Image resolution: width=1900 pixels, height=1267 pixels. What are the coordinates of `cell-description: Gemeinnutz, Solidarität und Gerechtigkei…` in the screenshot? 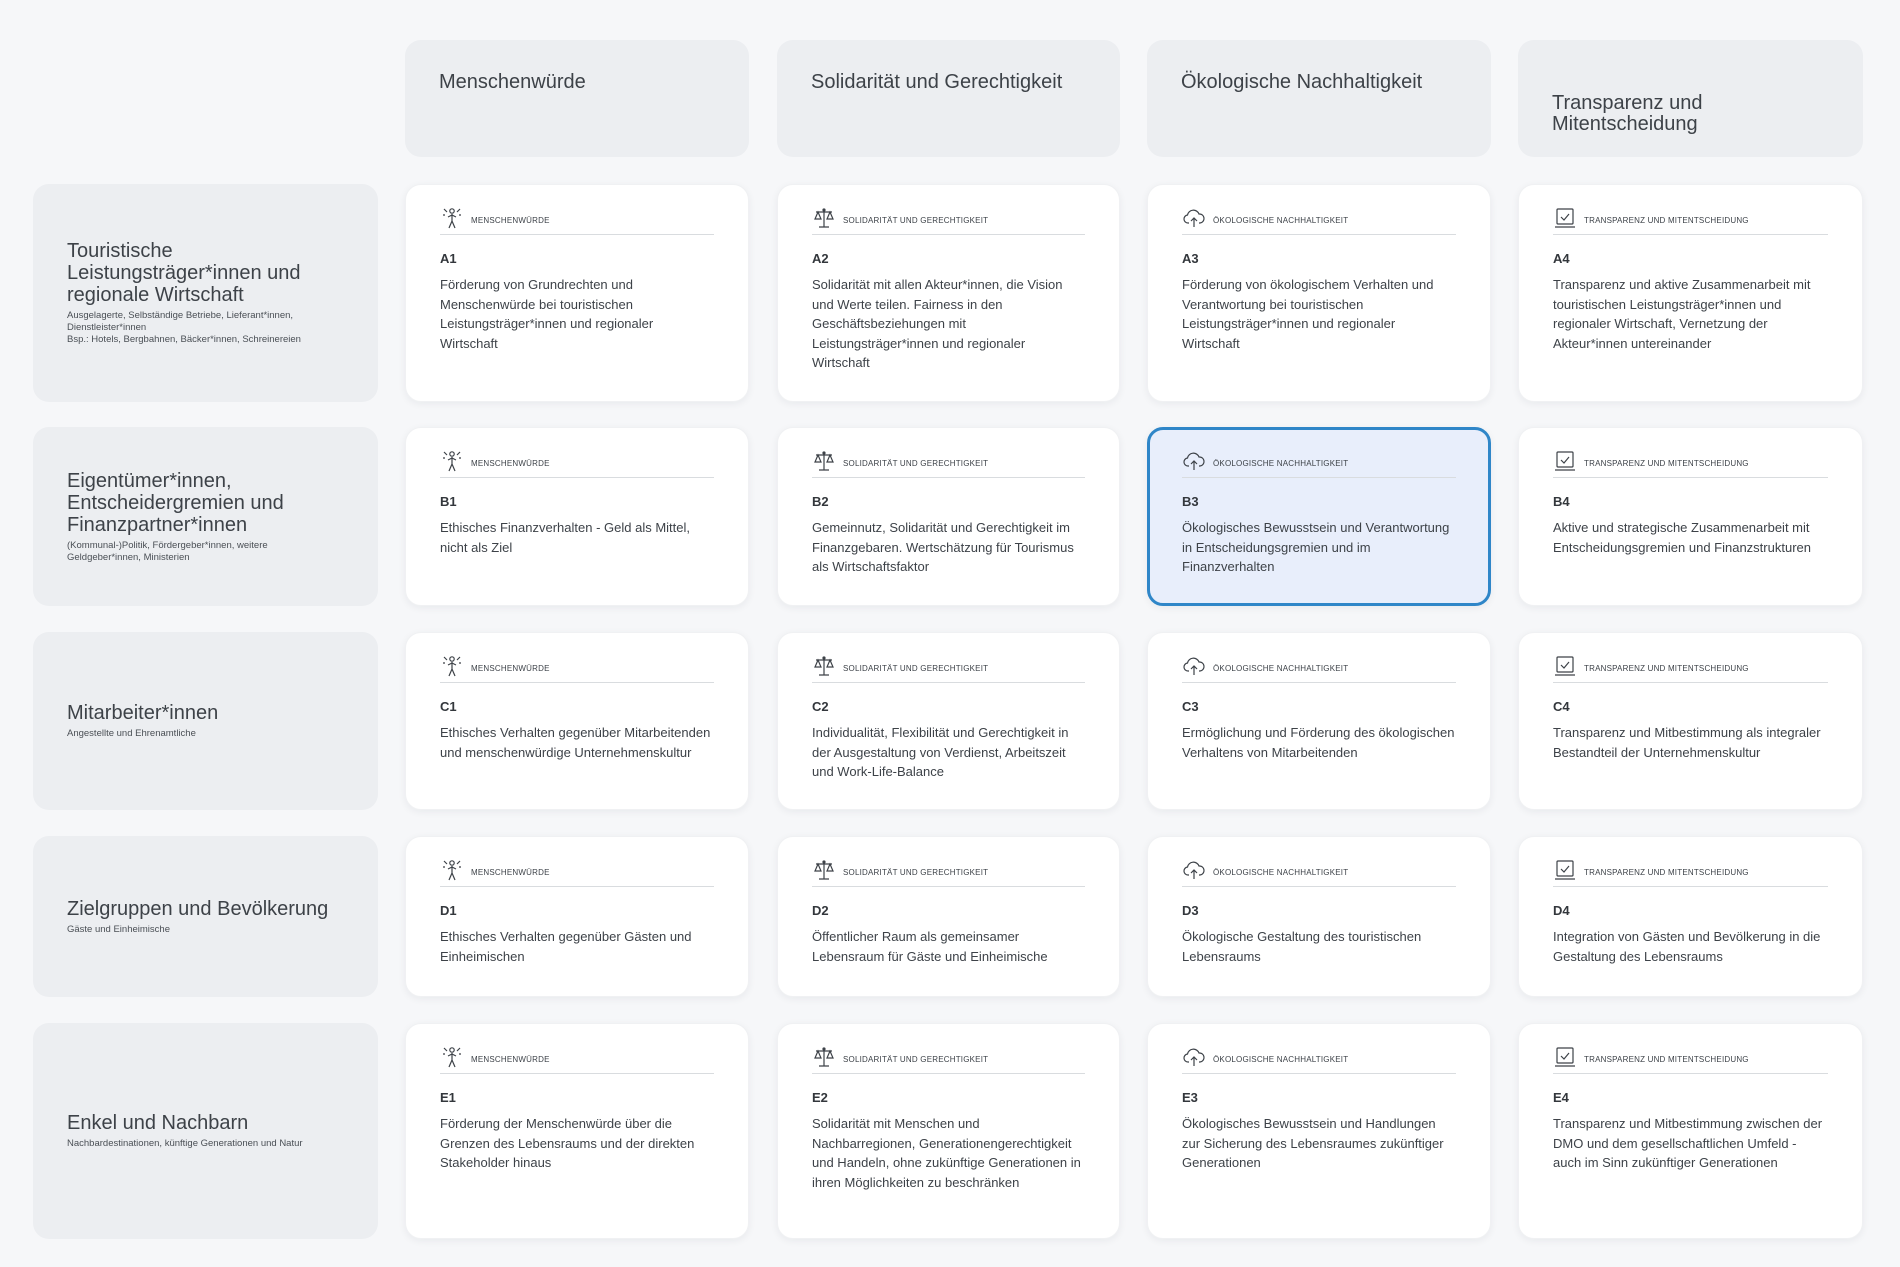 It's located at (943, 547).